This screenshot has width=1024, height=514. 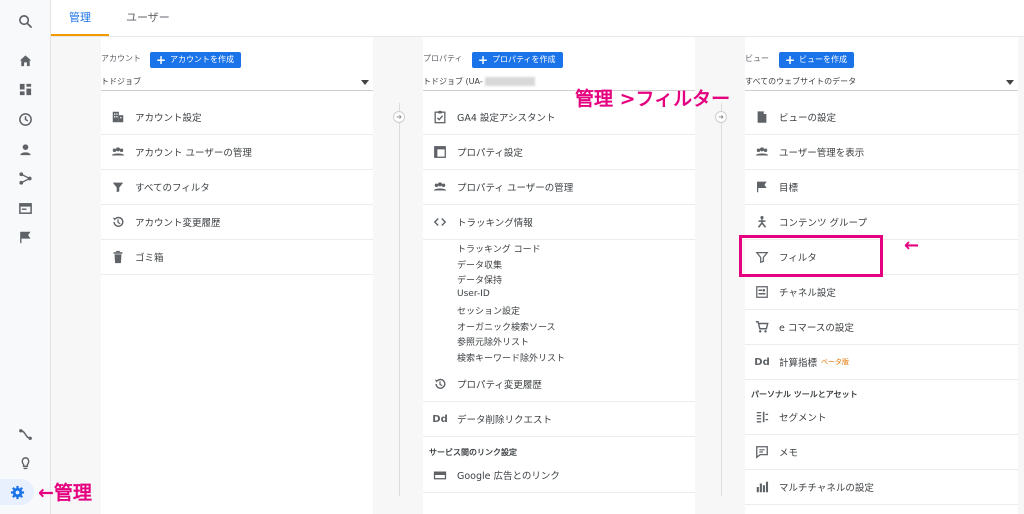 What do you see at coordinates (506, 326) in the screenshot?
I see `organic-search-link: オーガニック検索ソース` at bounding box center [506, 326].